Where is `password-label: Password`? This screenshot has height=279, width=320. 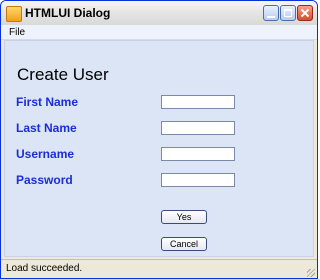
password-label: Password is located at coordinates (44, 180).